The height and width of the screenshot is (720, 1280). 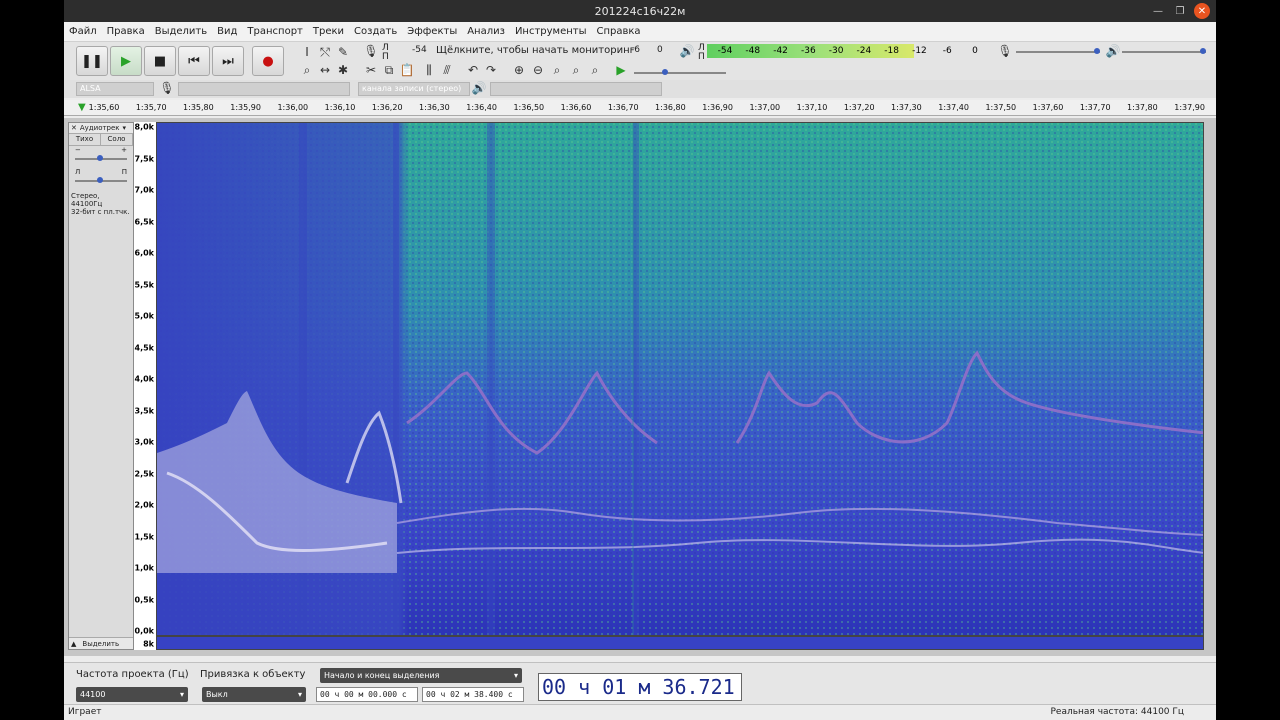 What do you see at coordinates (93, 694) in the screenshot?
I see `project-rate-value: 44100` at bounding box center [93, 694].